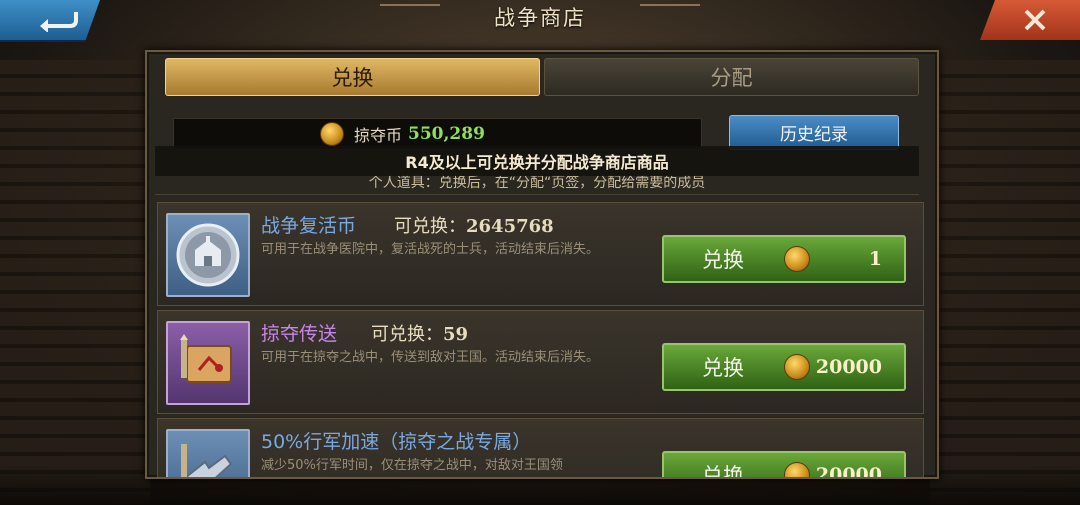 This screenshot has width=1080, height=505. I want to click on item-availability: 可兑换：59, so click(419, 333).